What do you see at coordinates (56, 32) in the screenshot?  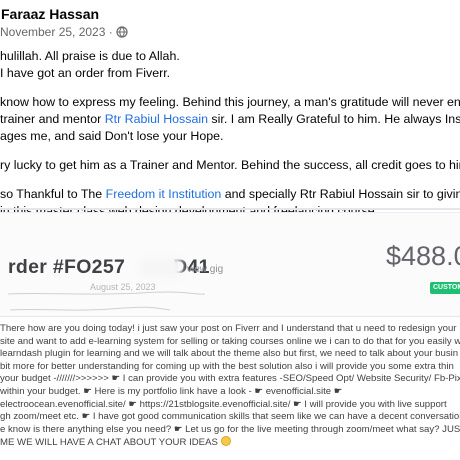 I see `post-date: November 25, 2023 ·` at bounding box center [56, 32].